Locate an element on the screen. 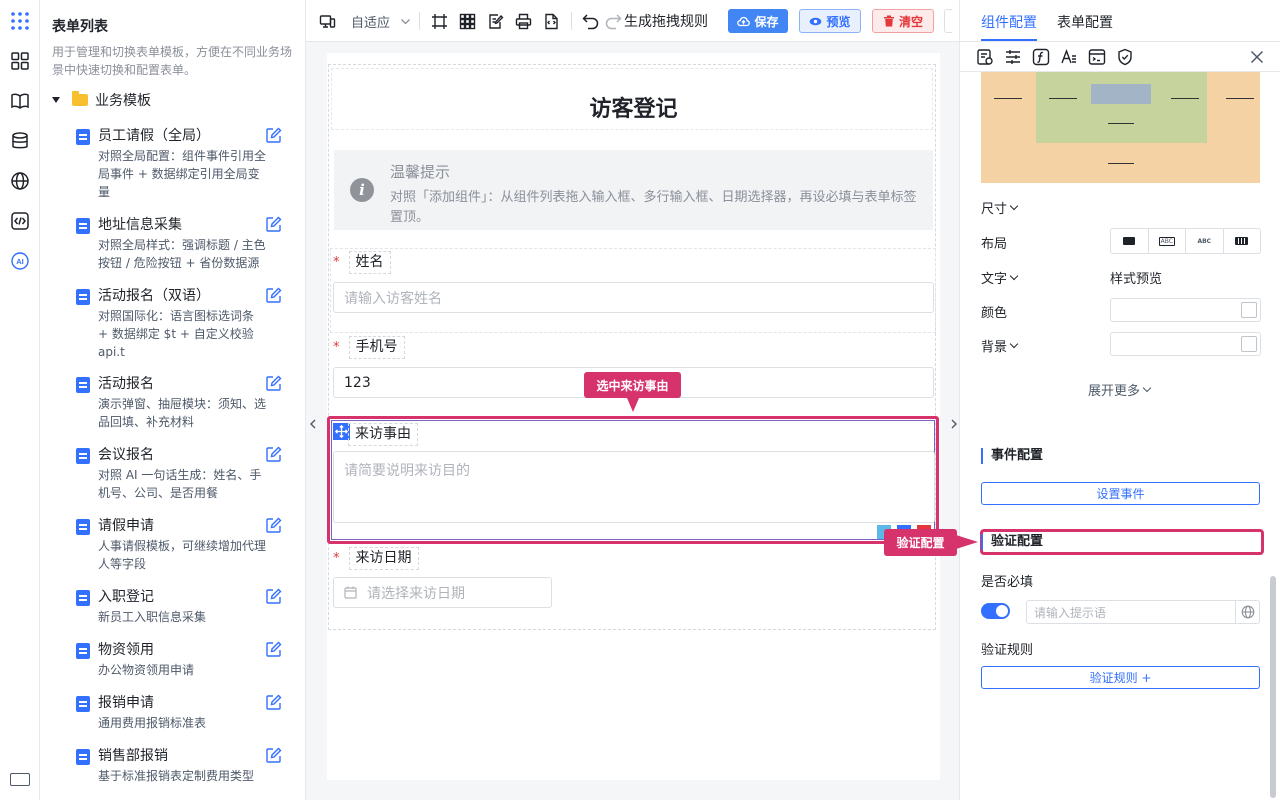  device-icon is located at coordinates (327, 21).